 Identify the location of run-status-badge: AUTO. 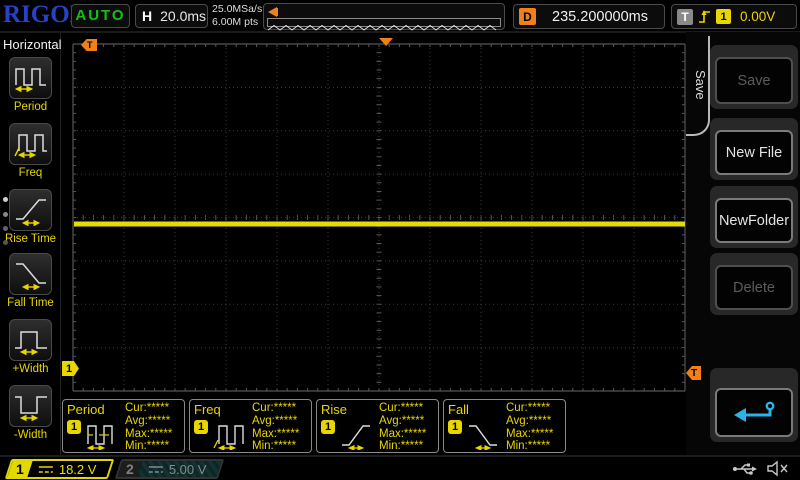
(100, 16).